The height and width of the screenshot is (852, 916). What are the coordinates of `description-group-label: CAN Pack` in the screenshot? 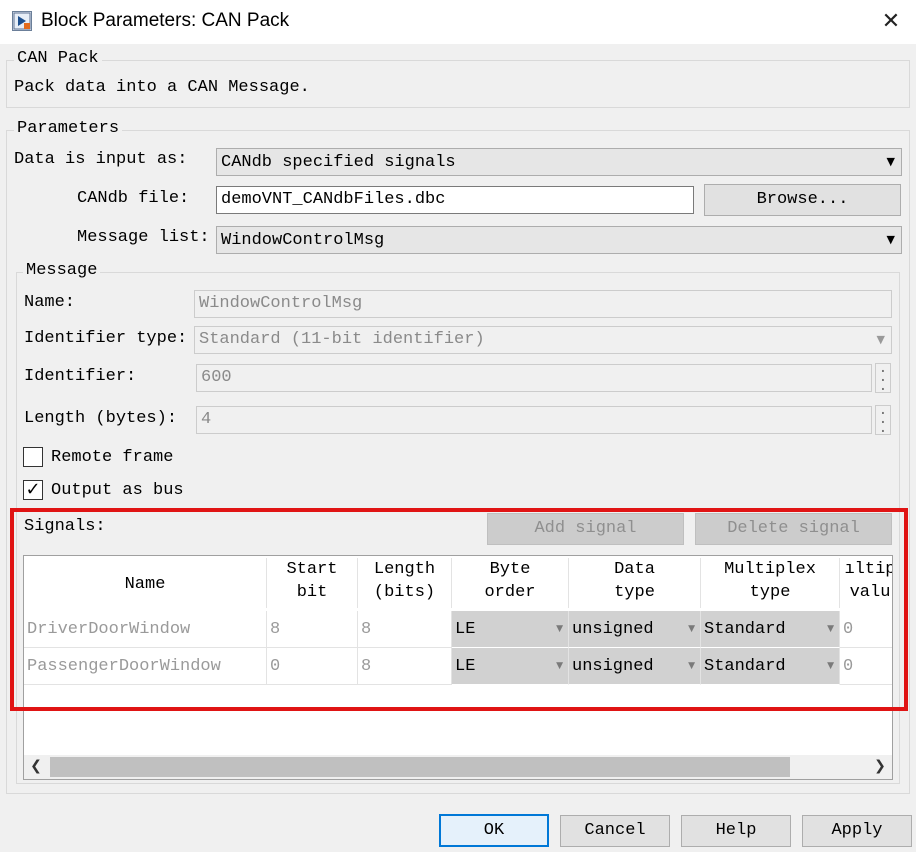 It's located at (58, 58).